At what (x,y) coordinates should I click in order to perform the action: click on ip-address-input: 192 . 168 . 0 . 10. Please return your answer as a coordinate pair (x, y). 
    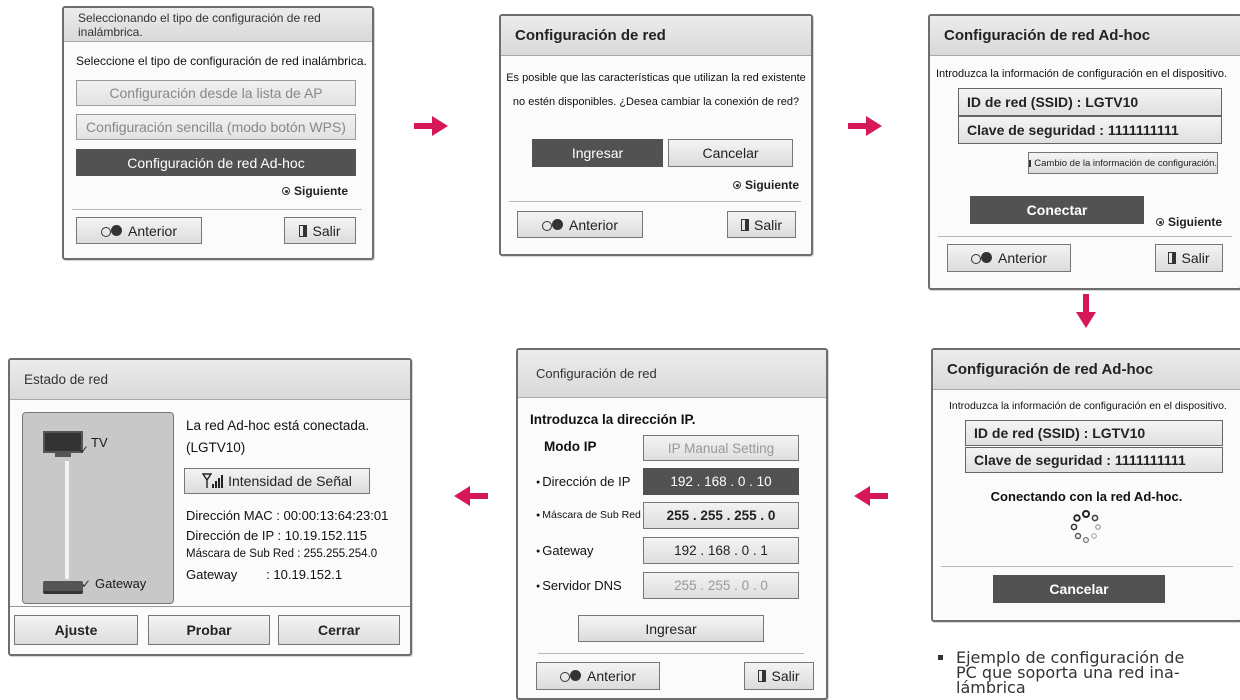
    Looking at the image, I should click on (721, 481).